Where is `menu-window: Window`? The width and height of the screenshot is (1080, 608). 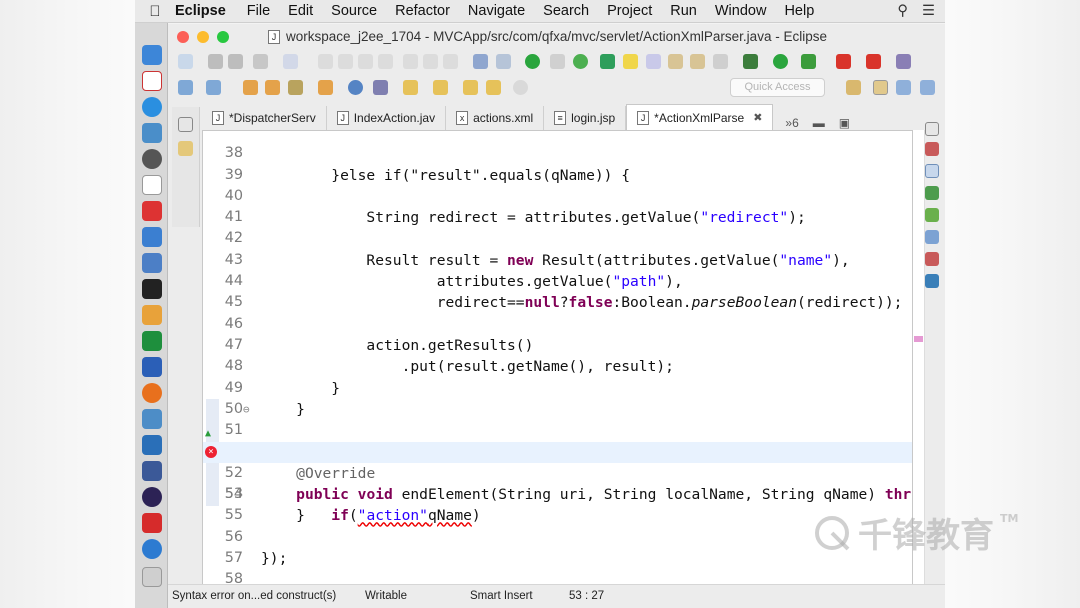
menu-window: Window is located at coordinates (741, 11).